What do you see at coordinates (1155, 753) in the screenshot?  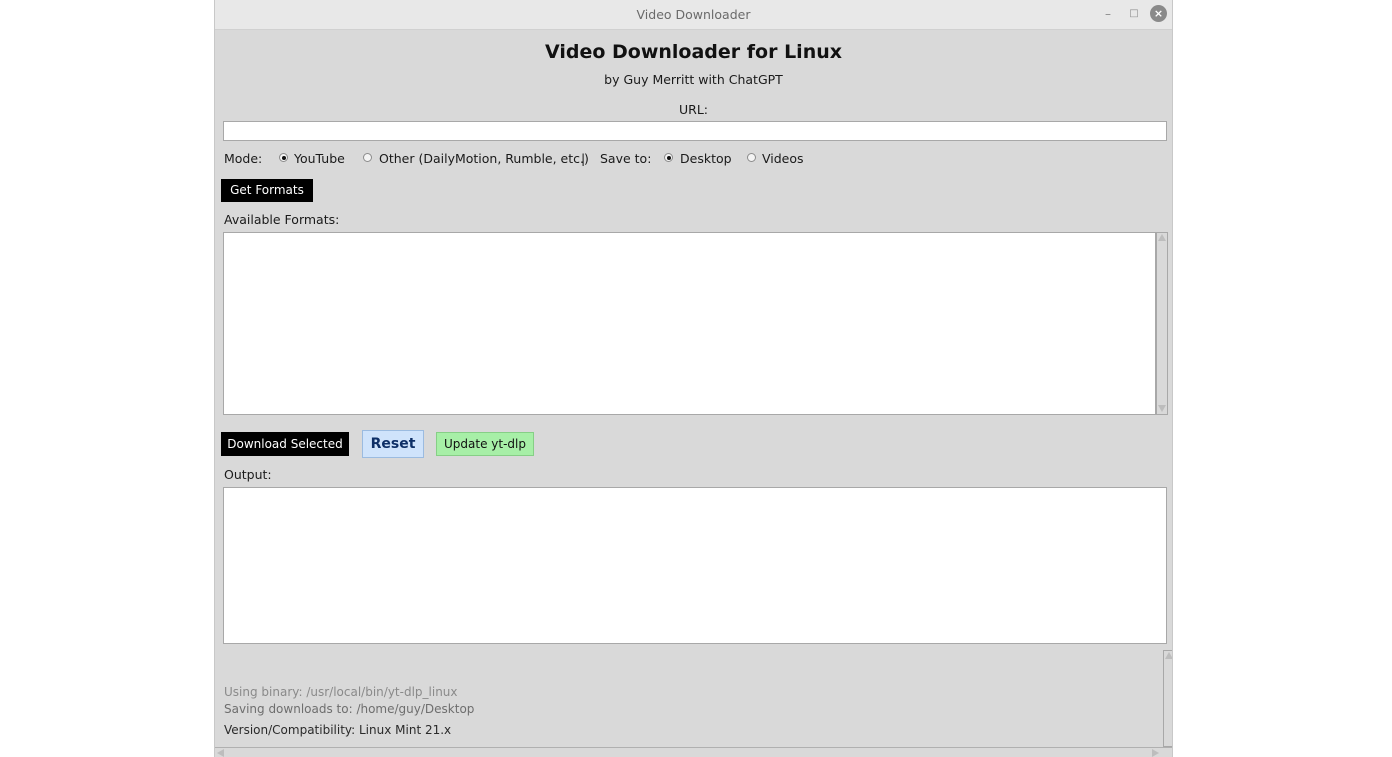 I see `scroll-right-icon` at bounding box center [1155, 753].